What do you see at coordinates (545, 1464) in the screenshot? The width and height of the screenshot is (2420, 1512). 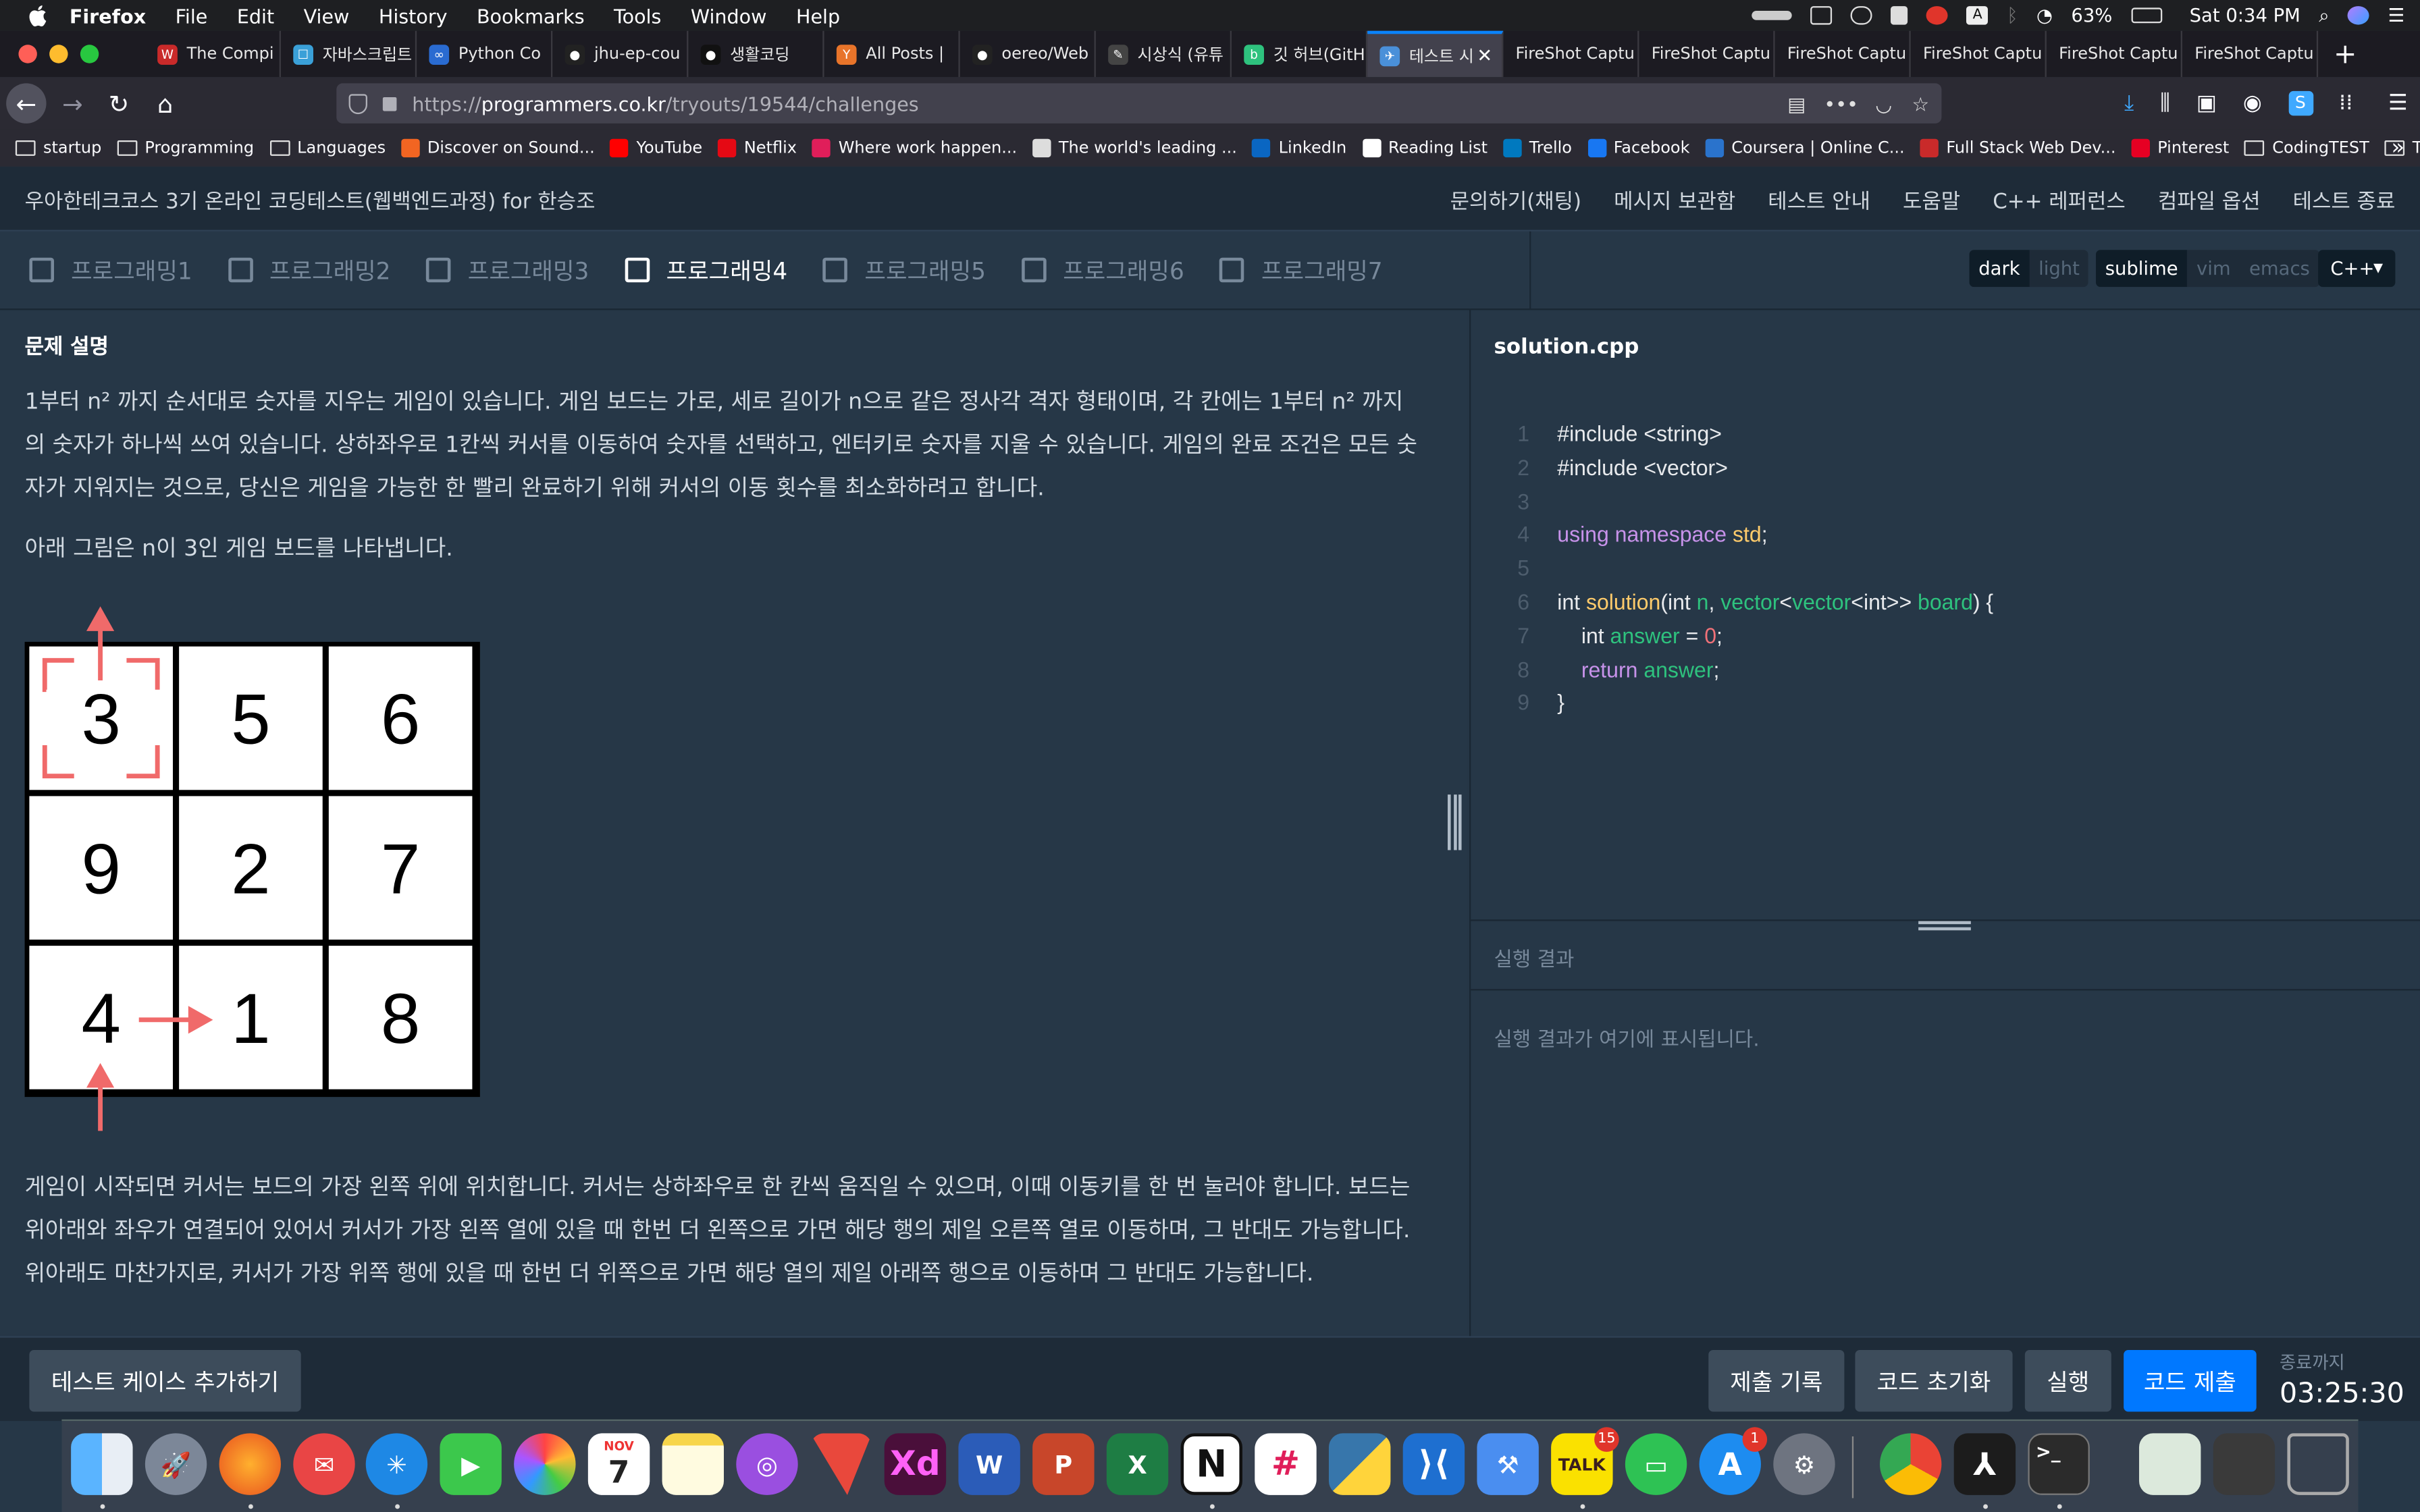 I see `photos-icon` at bounding box center [545, 1464].